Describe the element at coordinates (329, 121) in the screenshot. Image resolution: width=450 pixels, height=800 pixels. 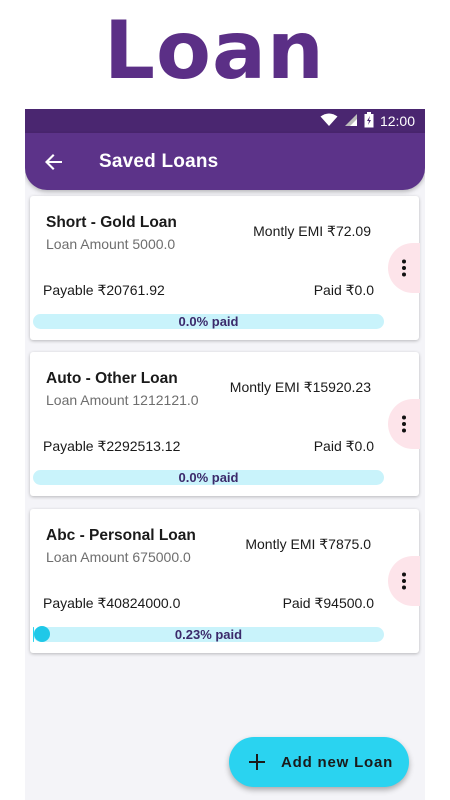
I see `wifi-icon` at that location.